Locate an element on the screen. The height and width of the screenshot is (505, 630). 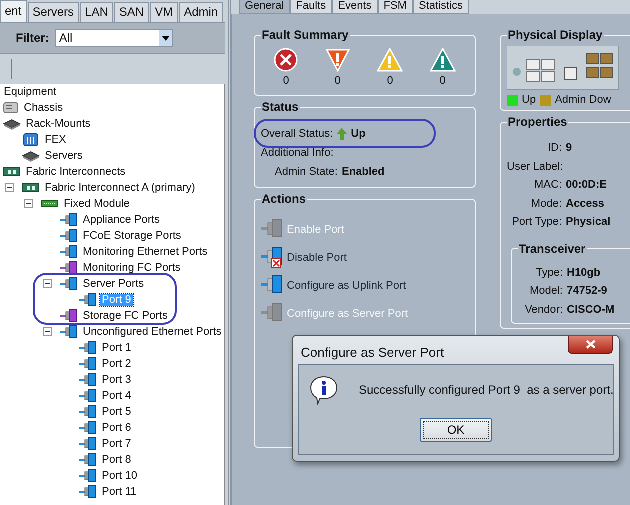
action-link: Configure as Uplink Port is located at coordinates (346, 286).